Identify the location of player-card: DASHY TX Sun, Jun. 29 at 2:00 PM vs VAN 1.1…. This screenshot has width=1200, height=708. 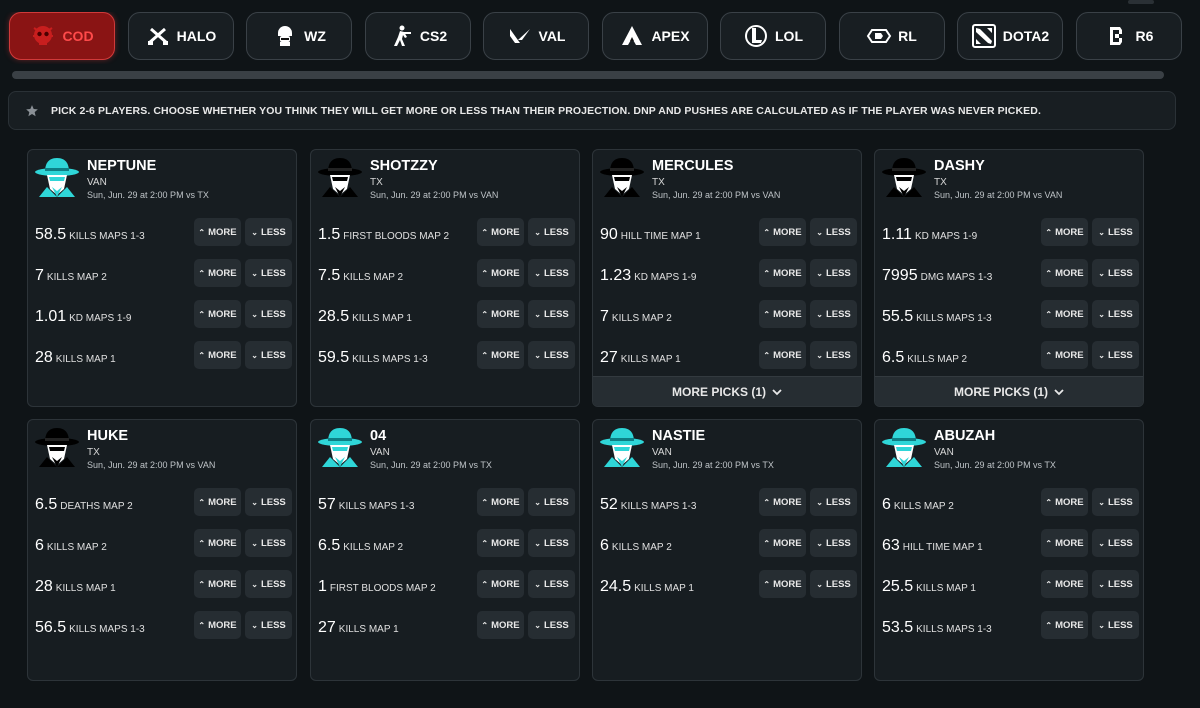
(1009, 278).